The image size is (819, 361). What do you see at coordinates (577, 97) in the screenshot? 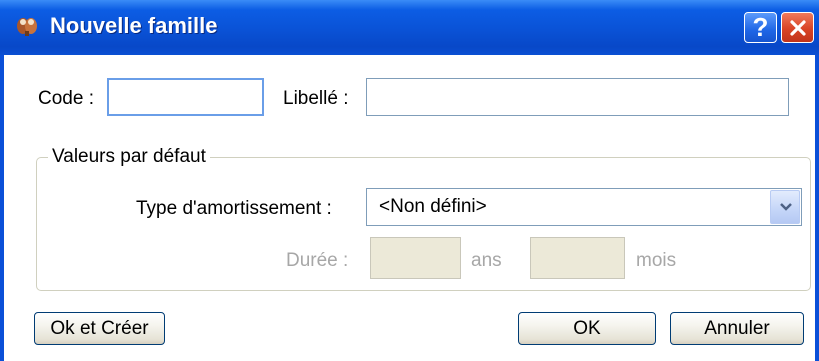
I see `libelle-input` at bounding box center [577, 97].